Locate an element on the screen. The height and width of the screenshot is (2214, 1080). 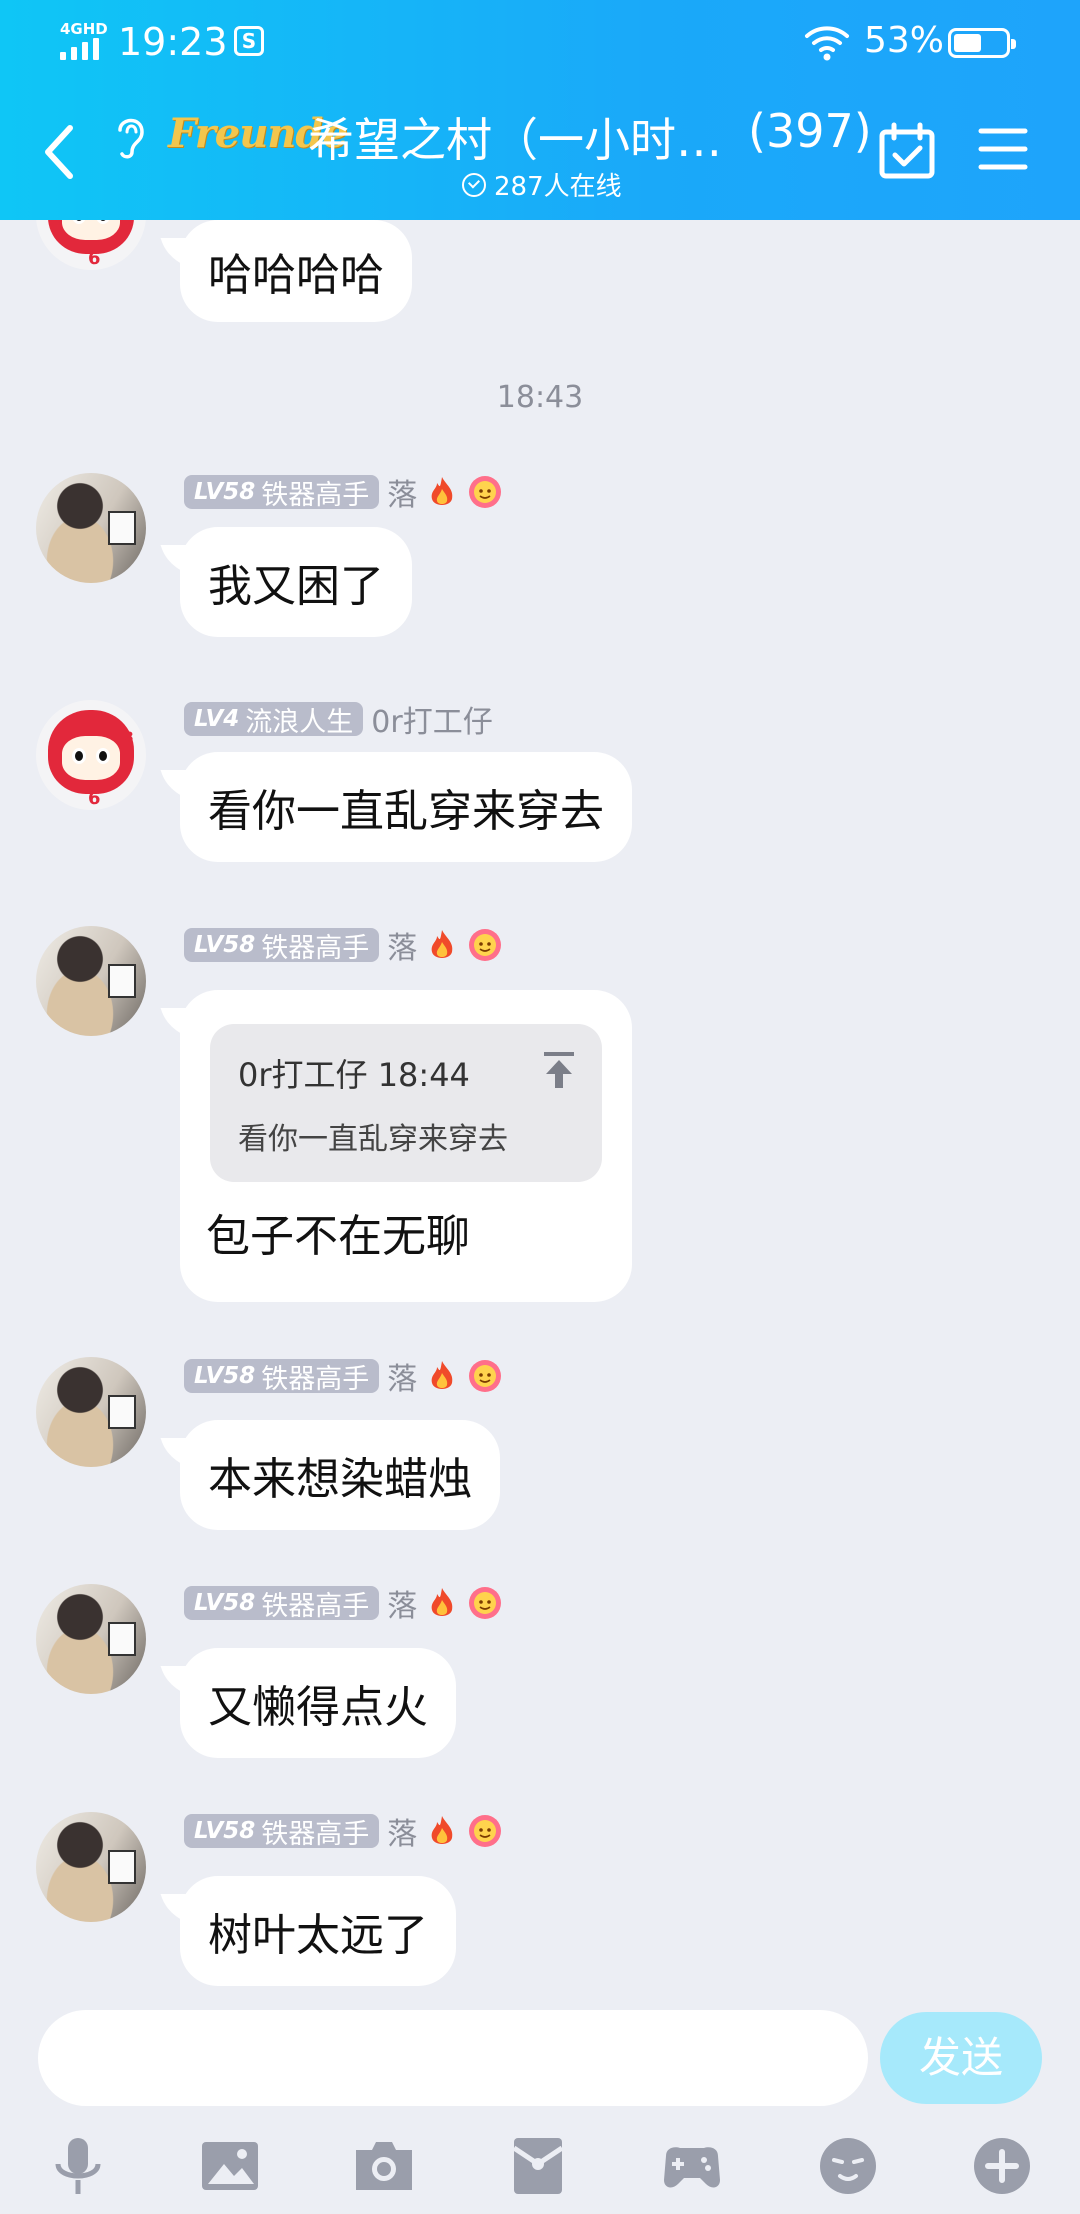
wifi-icon is located at coordinates (827, 43).